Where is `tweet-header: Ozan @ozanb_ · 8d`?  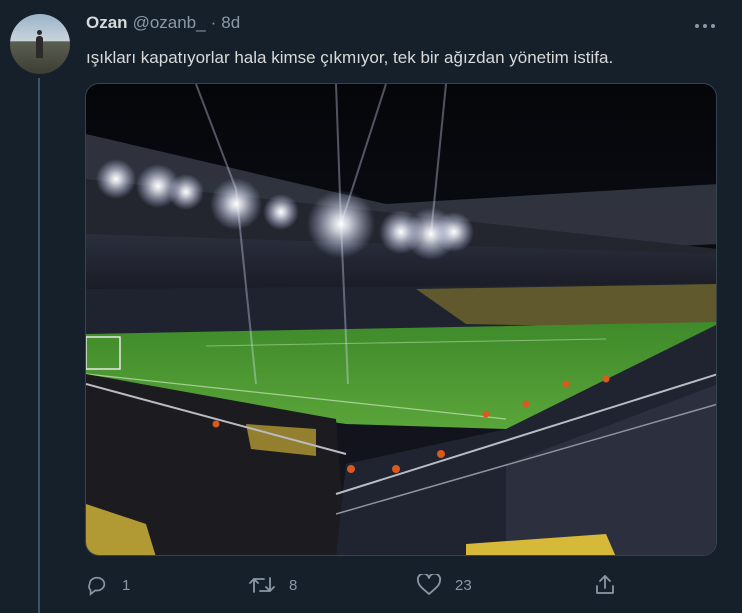 tweet-header: Ozan @ozanb_ · 8d is located at coordinates (163, 25).